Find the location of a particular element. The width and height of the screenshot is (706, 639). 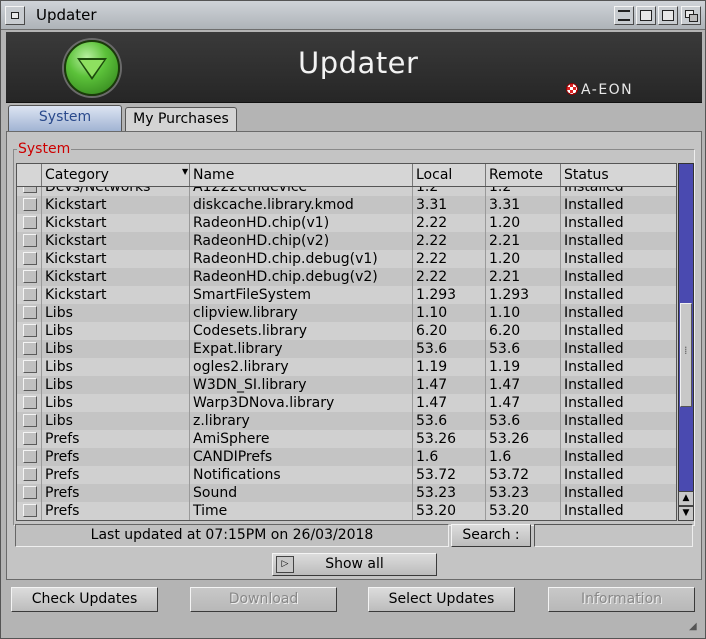

tab-system: System is located at coordinates (65, 118).